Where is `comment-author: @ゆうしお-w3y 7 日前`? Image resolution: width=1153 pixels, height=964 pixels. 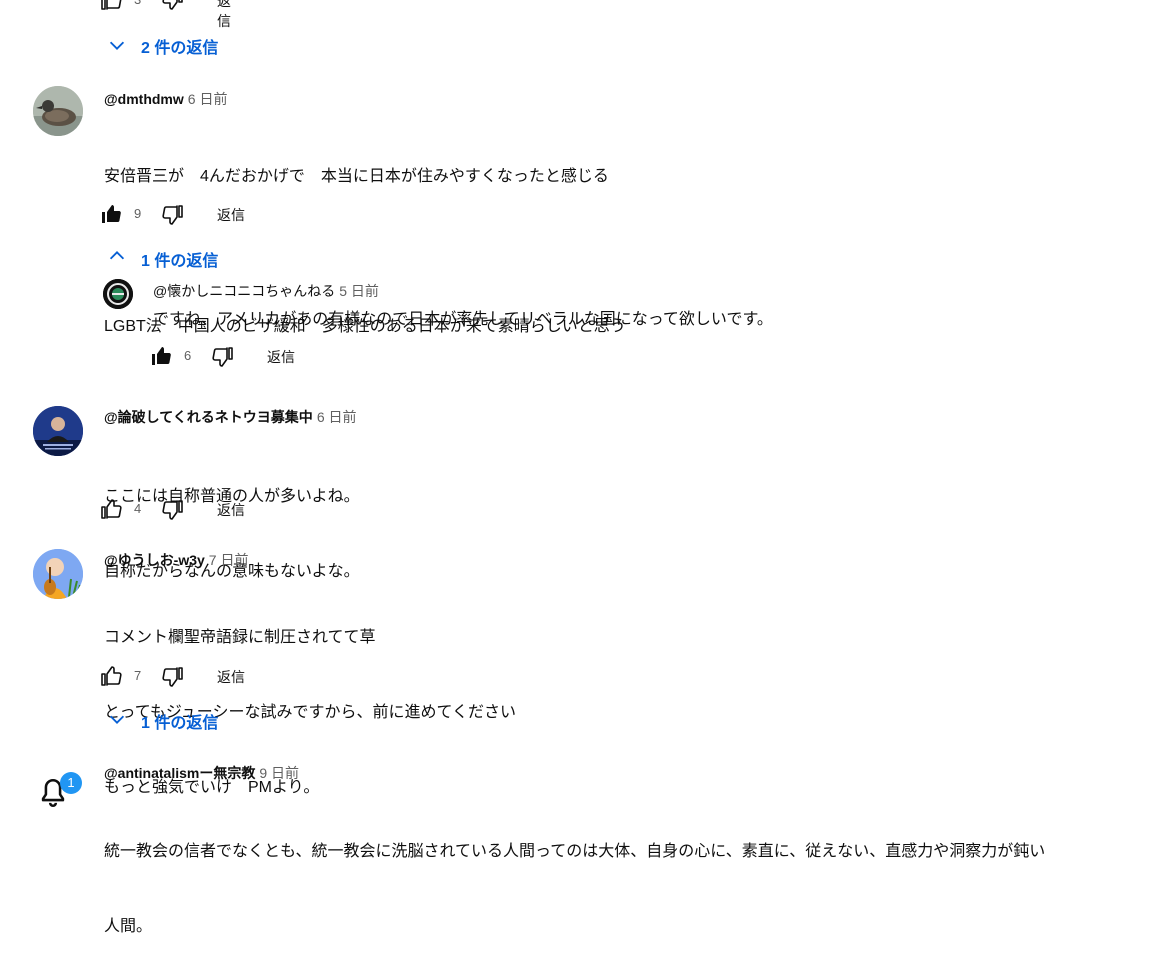 comment-author: @ゆうしお-w3y 7 日前 is located at coordinates (176, 560).